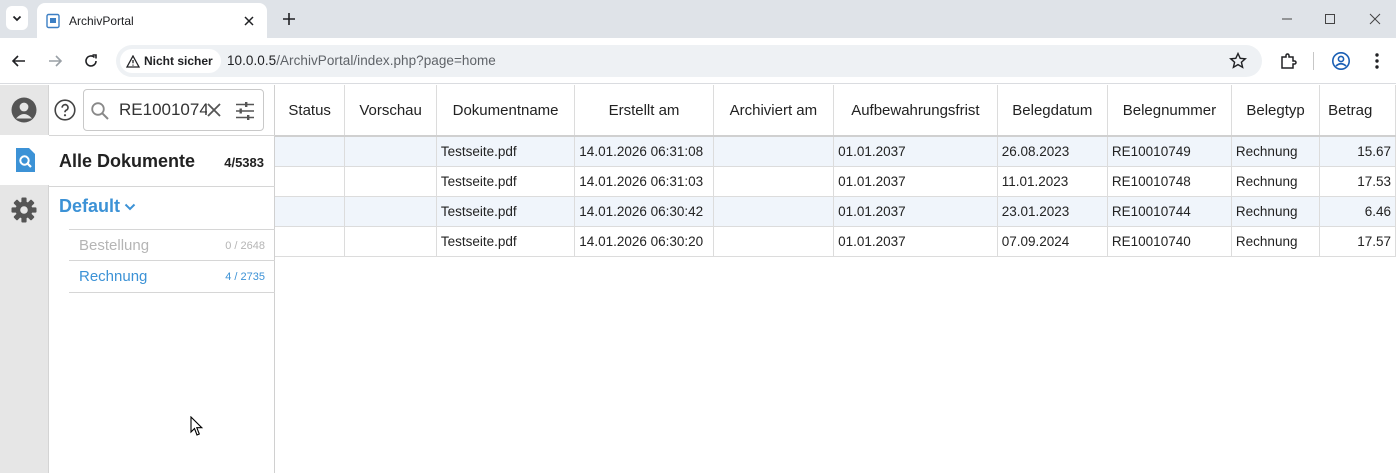 Image resolution: width=1396 pixels, height=473 pixels. What do you see at coordinates (1169, 111) in the screenshot?
I see `column-header-belegnummer: Belegnummer` at bounding box center [1169, 111].